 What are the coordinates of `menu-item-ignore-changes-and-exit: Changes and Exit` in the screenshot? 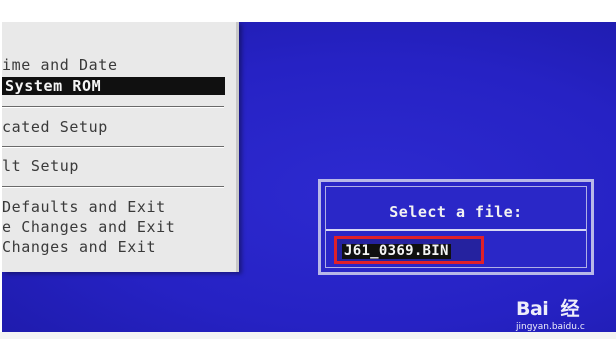 It's located at (79, 247).